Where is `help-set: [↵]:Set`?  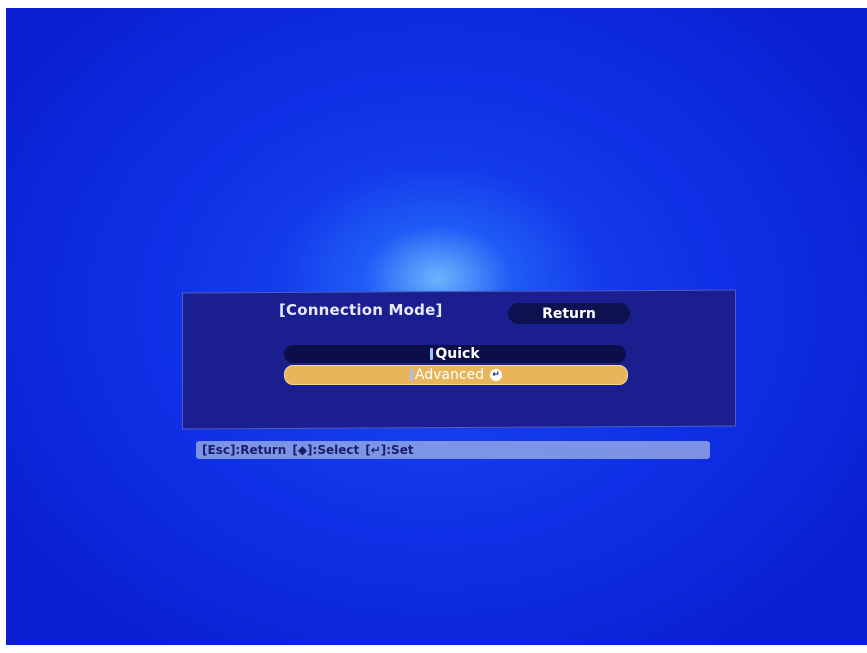
help-set: [↵]:Set is located at coordinates (389, 450).